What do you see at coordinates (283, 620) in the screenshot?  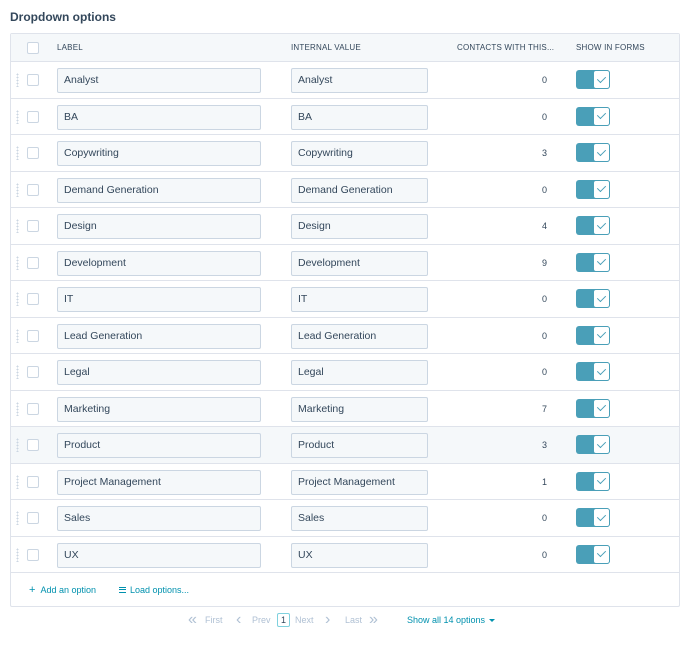 I see `pagination-current-page: 1` at bounding box center [283, 620].